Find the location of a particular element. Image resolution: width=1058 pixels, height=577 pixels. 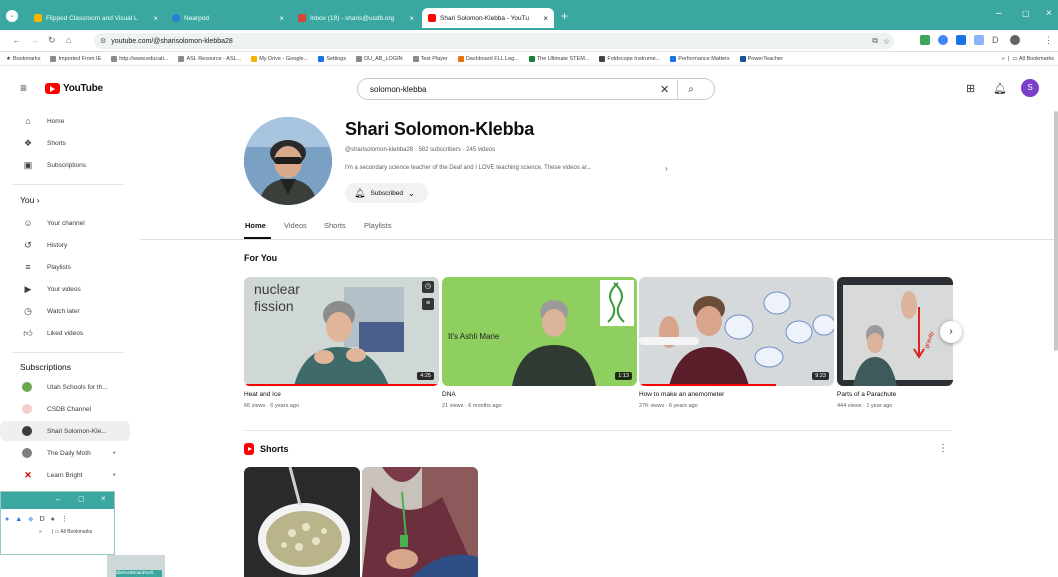

browser-tab-inbox: Inbox (18) - sharis@usdb.org × is located at coordinates (356, 18).